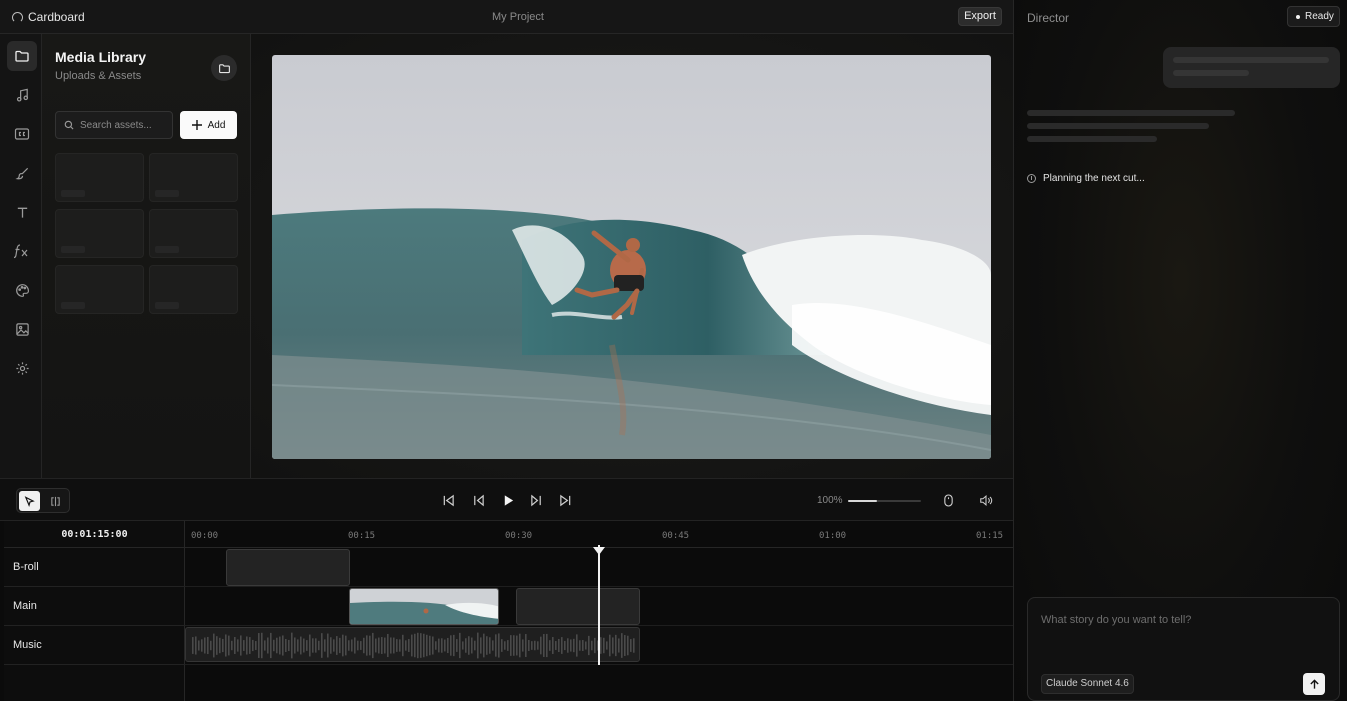  I want to click on rail-palette-button, so click(22, 290).